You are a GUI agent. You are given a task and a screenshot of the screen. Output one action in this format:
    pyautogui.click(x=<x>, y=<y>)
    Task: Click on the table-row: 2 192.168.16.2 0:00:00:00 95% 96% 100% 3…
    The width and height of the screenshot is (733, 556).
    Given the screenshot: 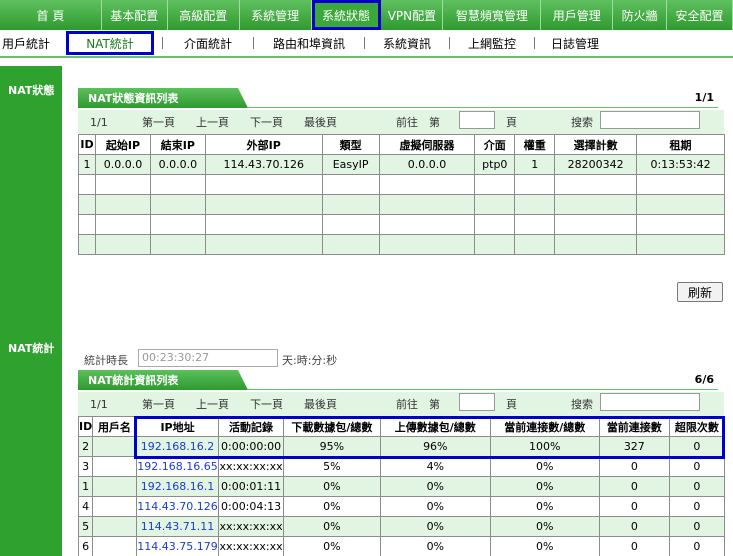 What is the action you would take?
    pyautogui.click(x=401, y=446)
    